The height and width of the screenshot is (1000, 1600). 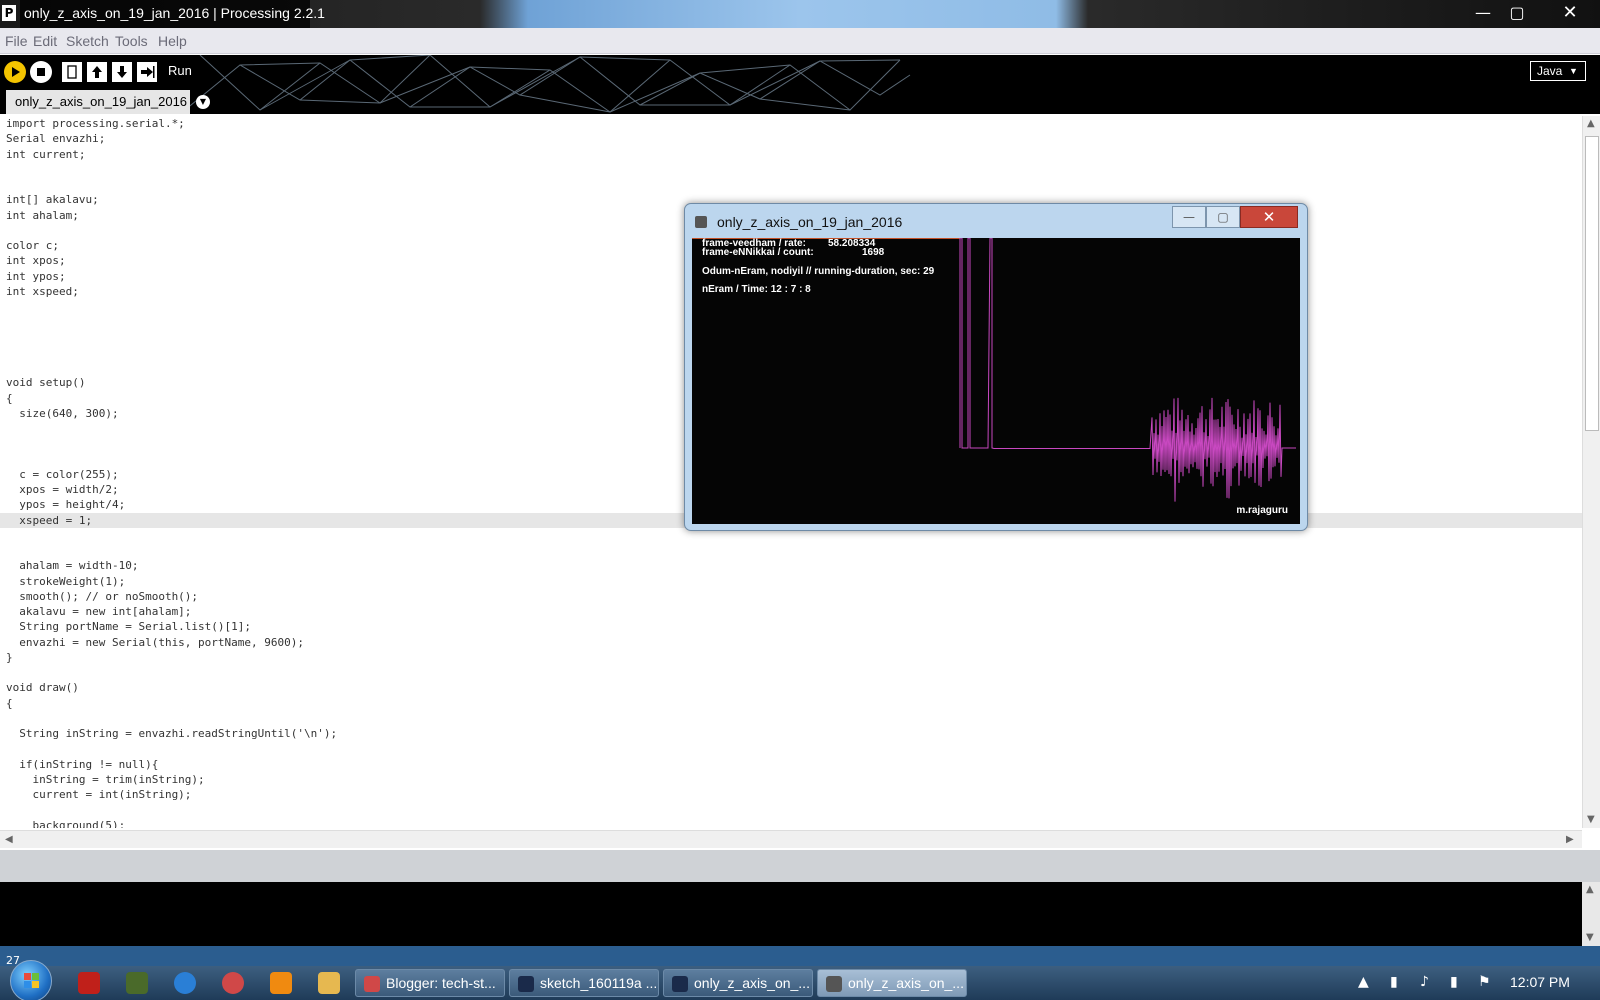 What do you see at coordinates (1540, 982) in the screenshot?
I see `clock: 12:07 PM` at bounding box center [1540, 982].